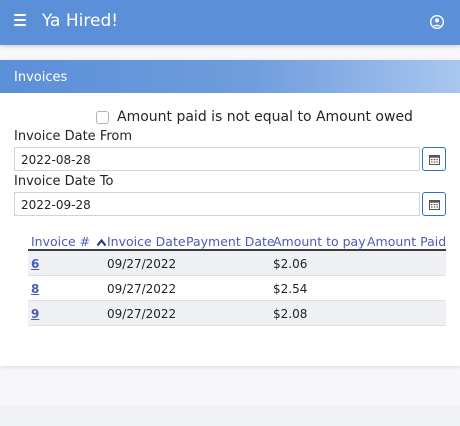  I want to click on chevron-up-icon, so click(101, 242).